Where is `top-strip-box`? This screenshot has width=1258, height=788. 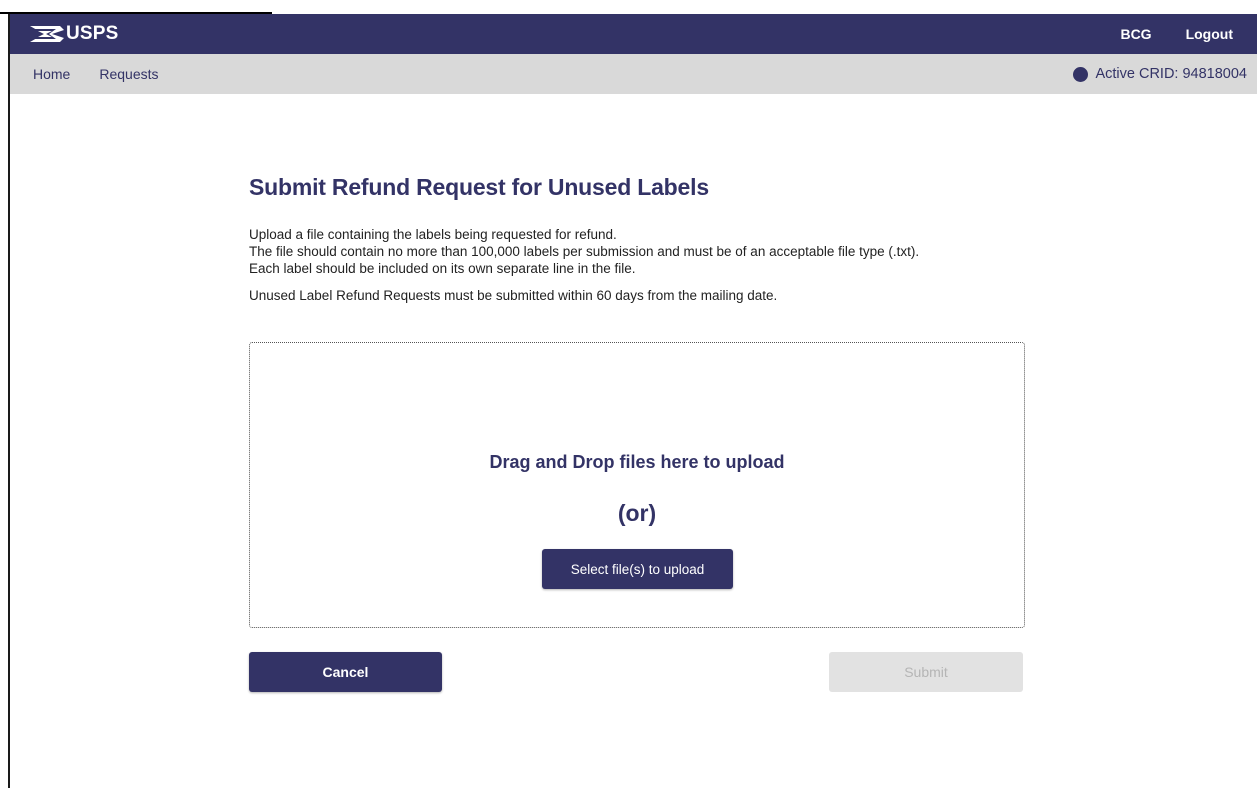
top-strip-box is located at coordinates (136, 7).